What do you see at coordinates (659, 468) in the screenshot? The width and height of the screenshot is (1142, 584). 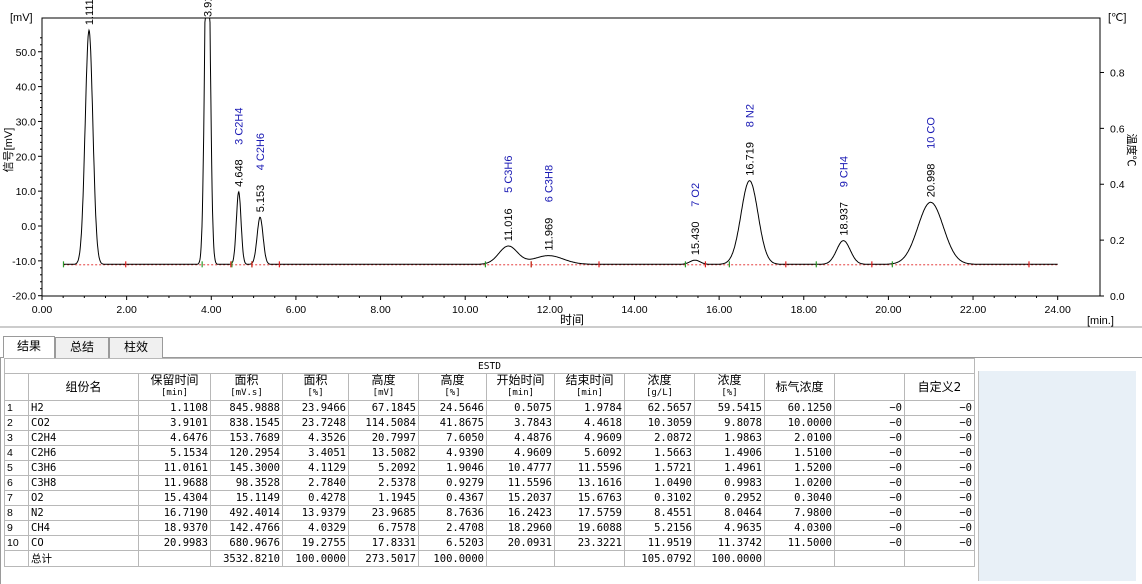 I see `table-cell: 1.5721` at bounding box center [659, 468].